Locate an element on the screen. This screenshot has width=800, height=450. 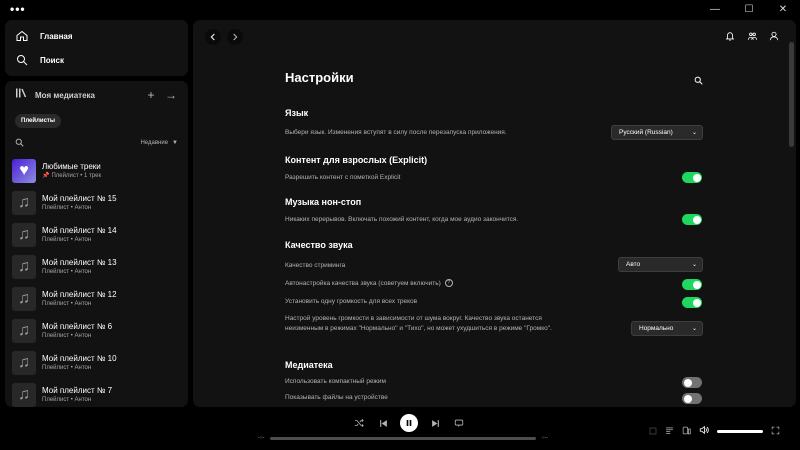
list-item: ♫ Мой плейлист № 7 Плейлист • Антон is located at coordinates (96, 393).